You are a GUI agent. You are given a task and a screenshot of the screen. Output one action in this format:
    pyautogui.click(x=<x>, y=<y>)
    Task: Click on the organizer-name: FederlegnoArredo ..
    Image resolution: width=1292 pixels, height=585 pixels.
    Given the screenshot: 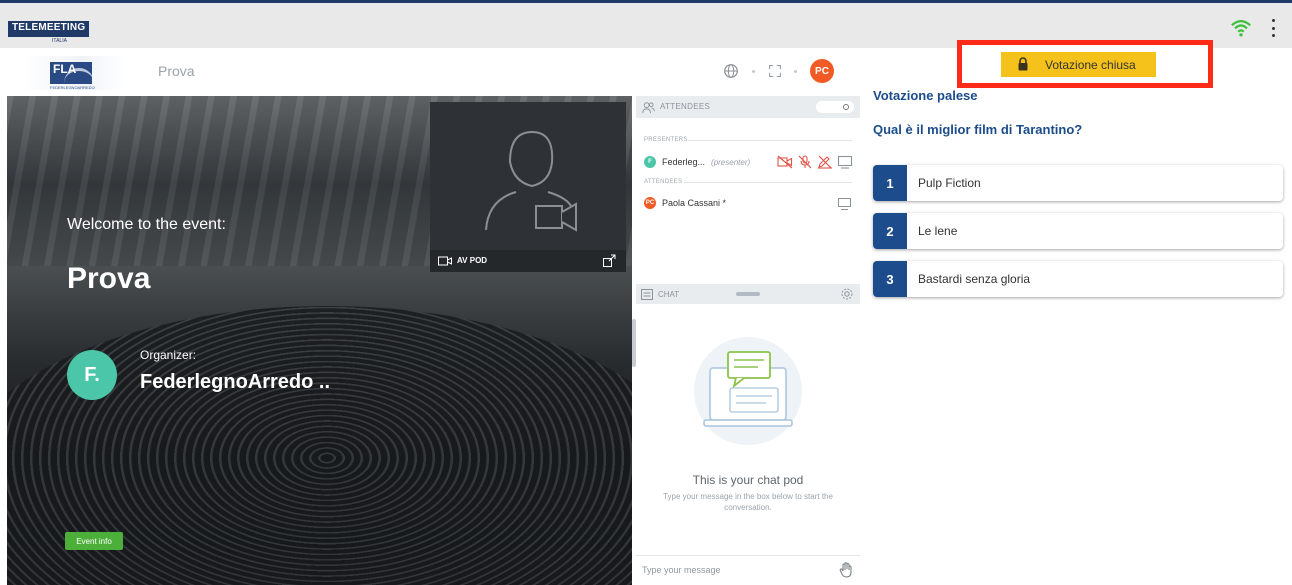 What is the action you would take?
    pyautogui.click(x=235, y=382)
    